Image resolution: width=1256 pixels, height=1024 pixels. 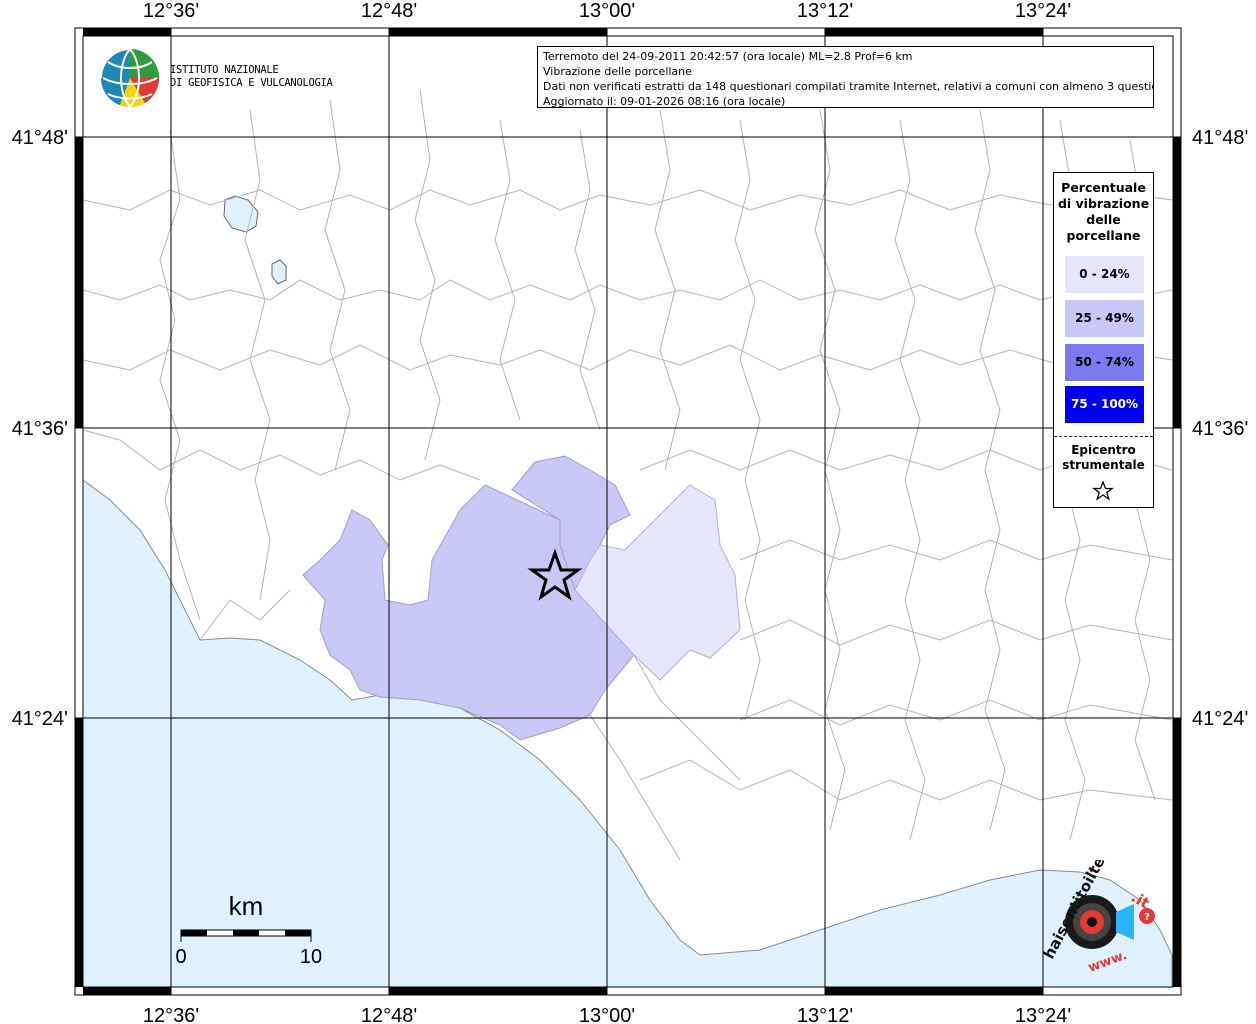 What do you see at coordinates (1104, 362) in the screenshot?
I see `legend-class-50-74: 50 - 74%` at bounding box center [1104, 362].